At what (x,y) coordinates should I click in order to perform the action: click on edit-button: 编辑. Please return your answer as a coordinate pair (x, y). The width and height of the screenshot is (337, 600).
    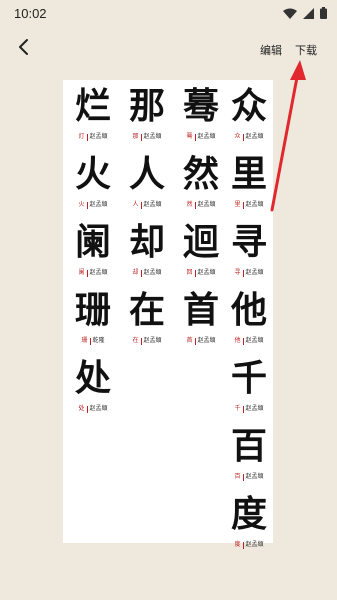
    Looking at the image, I should click on (271, 50).